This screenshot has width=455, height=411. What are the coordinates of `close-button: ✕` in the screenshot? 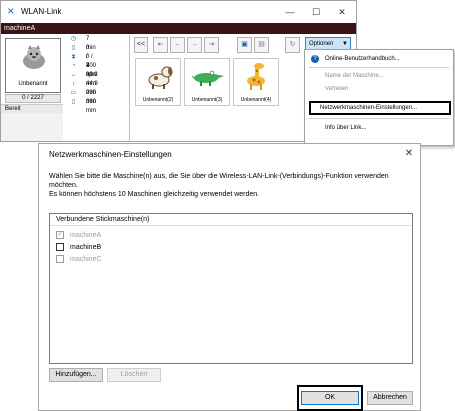 It's located at (342, 12).